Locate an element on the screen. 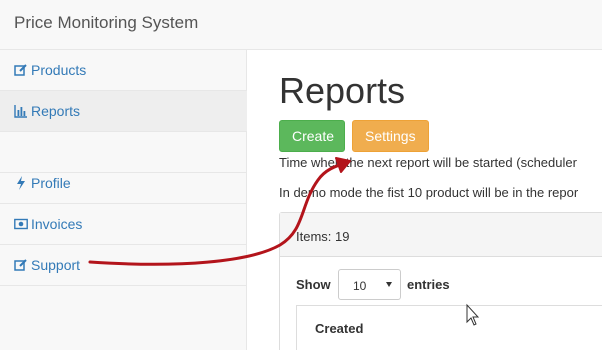 Image resolution: width=602 pixels, height=350 pixels. page-size-value: 10 is located at coordinates (360, 286).